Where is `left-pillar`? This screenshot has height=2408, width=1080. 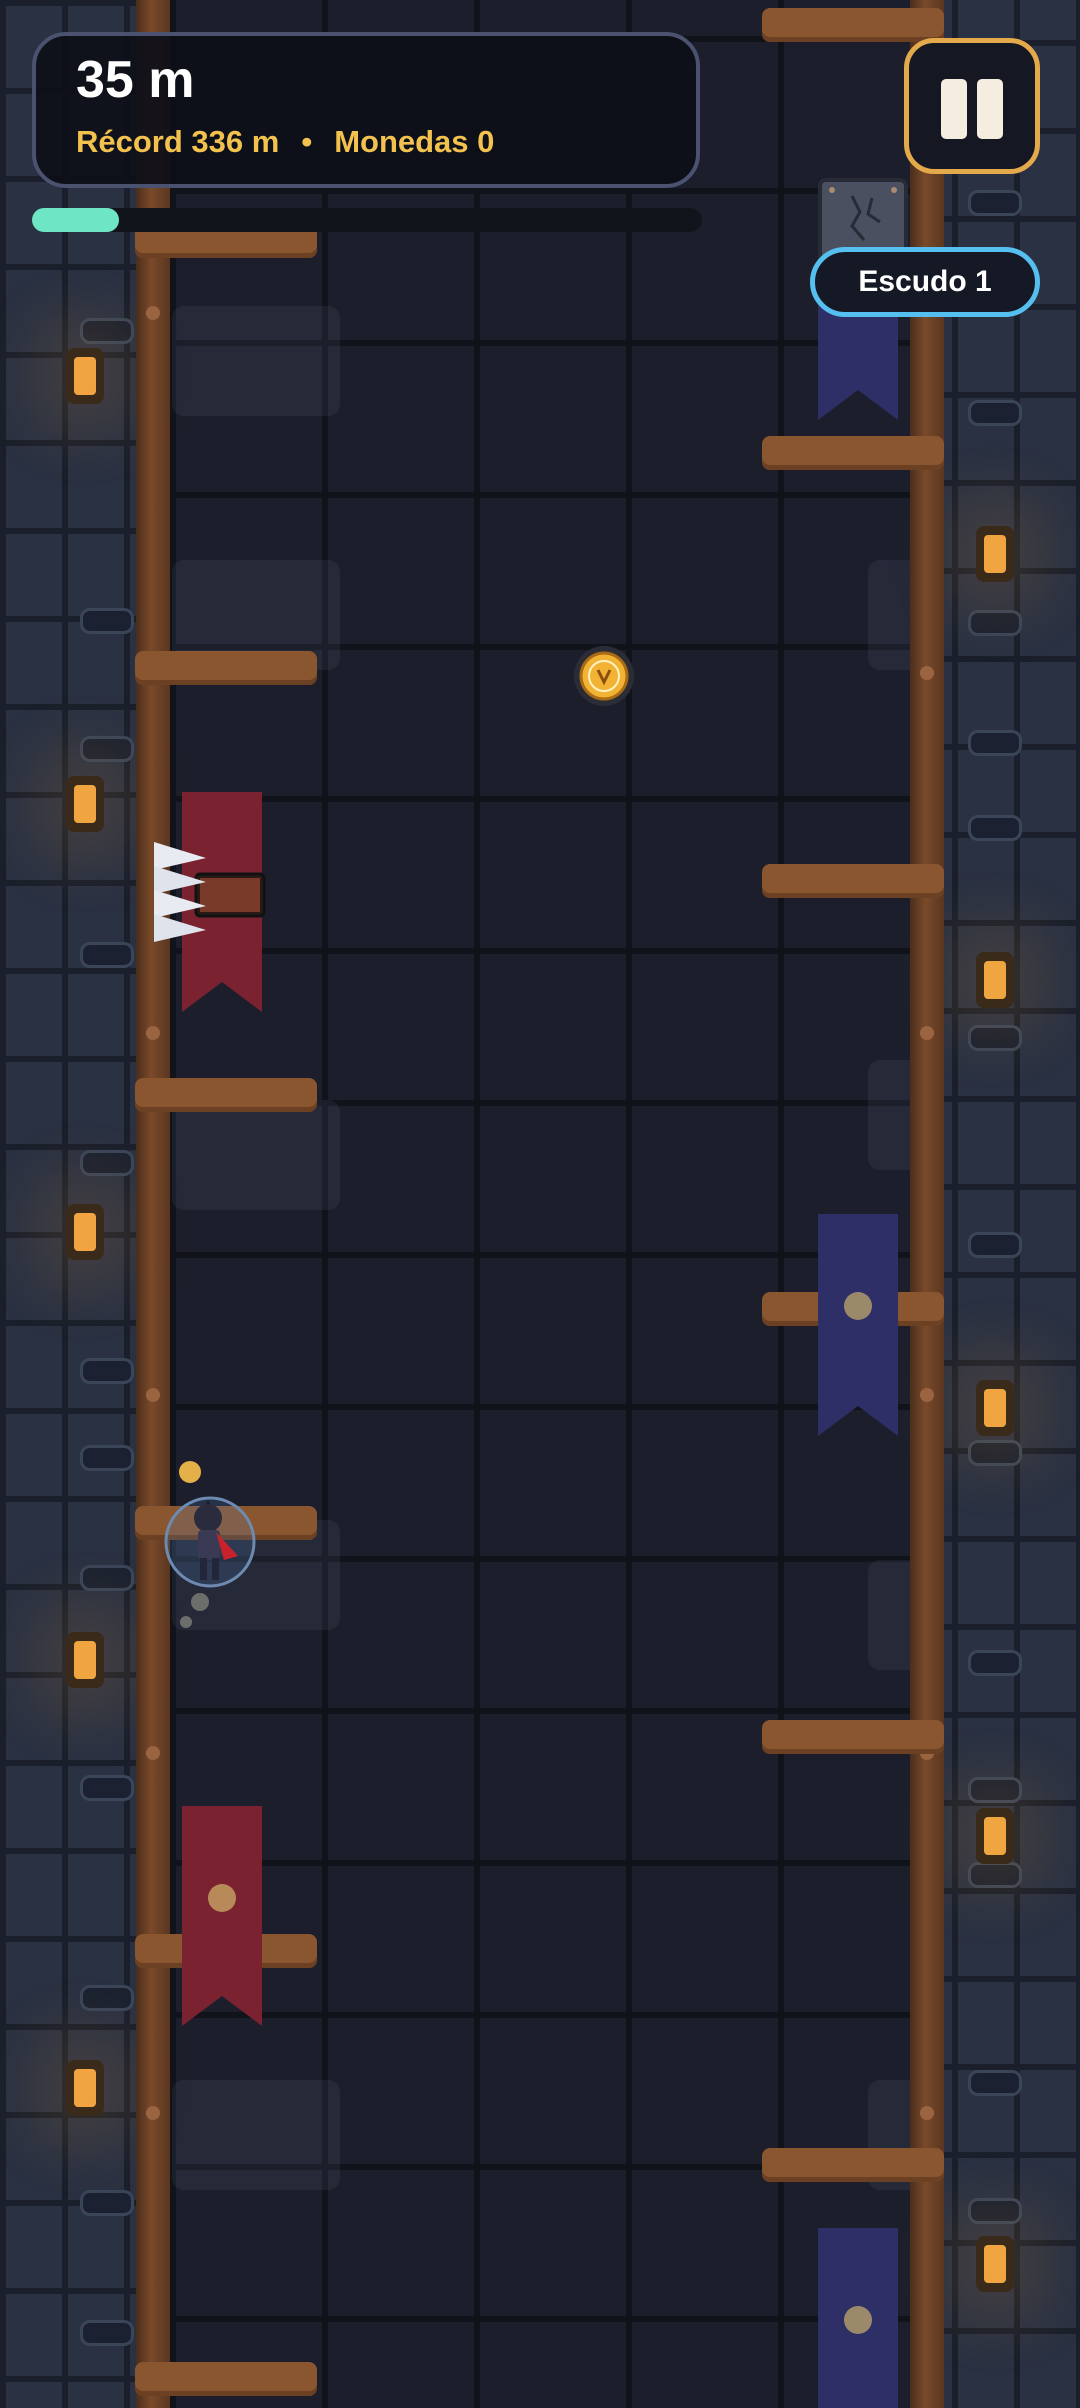
left-pillar is located at coordinates (153, 1204).